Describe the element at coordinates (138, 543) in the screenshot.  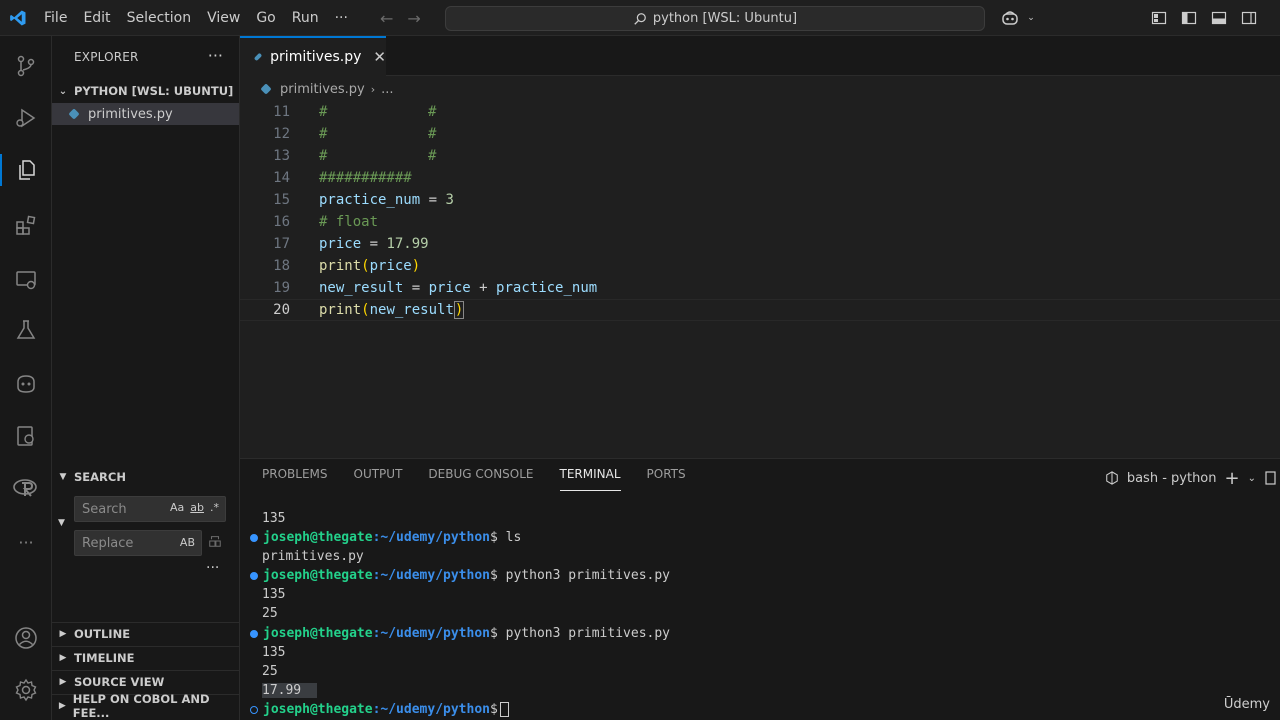
I see `replace-input: Replace AB` at that location.